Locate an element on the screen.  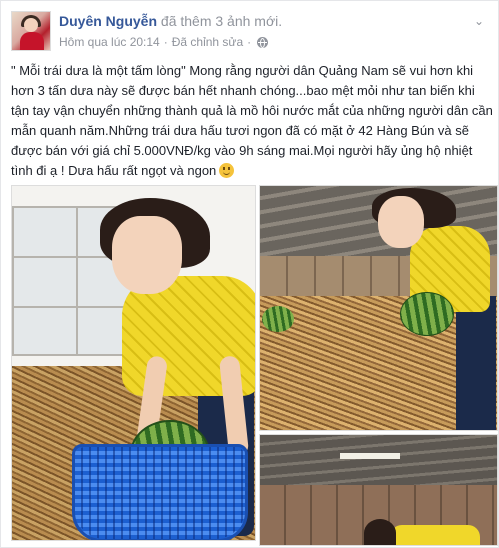
post-timestamp: Hôm qua lúc 20:14 is located at coordinates (109, 42).